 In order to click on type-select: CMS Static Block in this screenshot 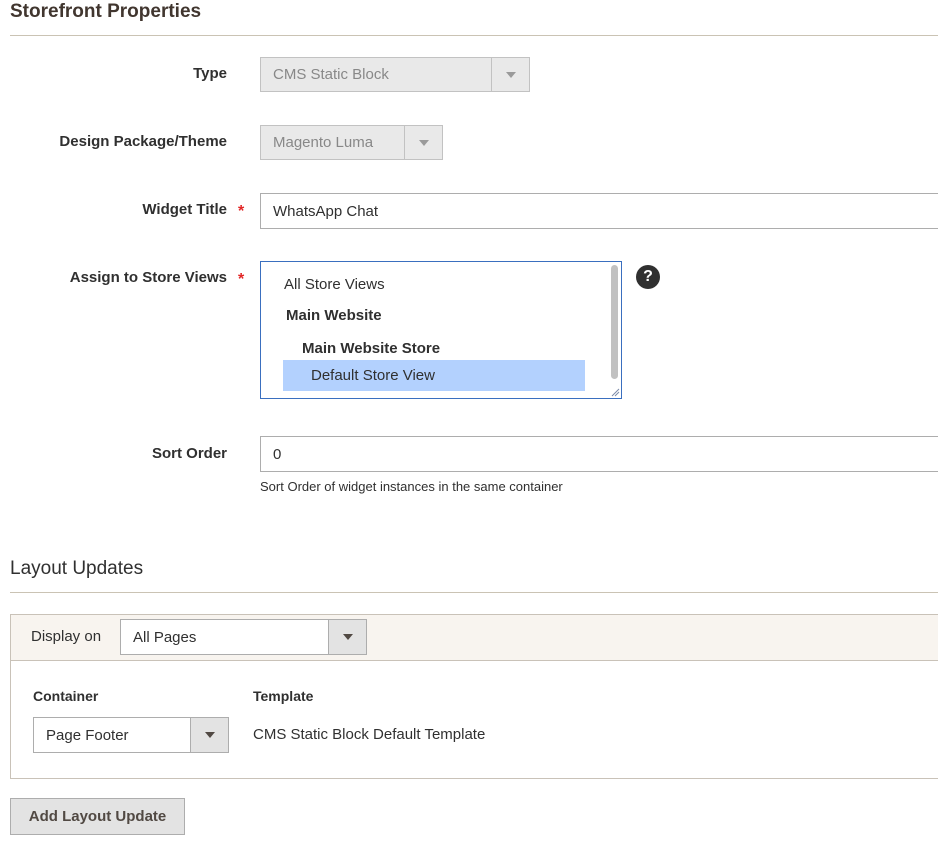, I will do `click(395, 74)`.